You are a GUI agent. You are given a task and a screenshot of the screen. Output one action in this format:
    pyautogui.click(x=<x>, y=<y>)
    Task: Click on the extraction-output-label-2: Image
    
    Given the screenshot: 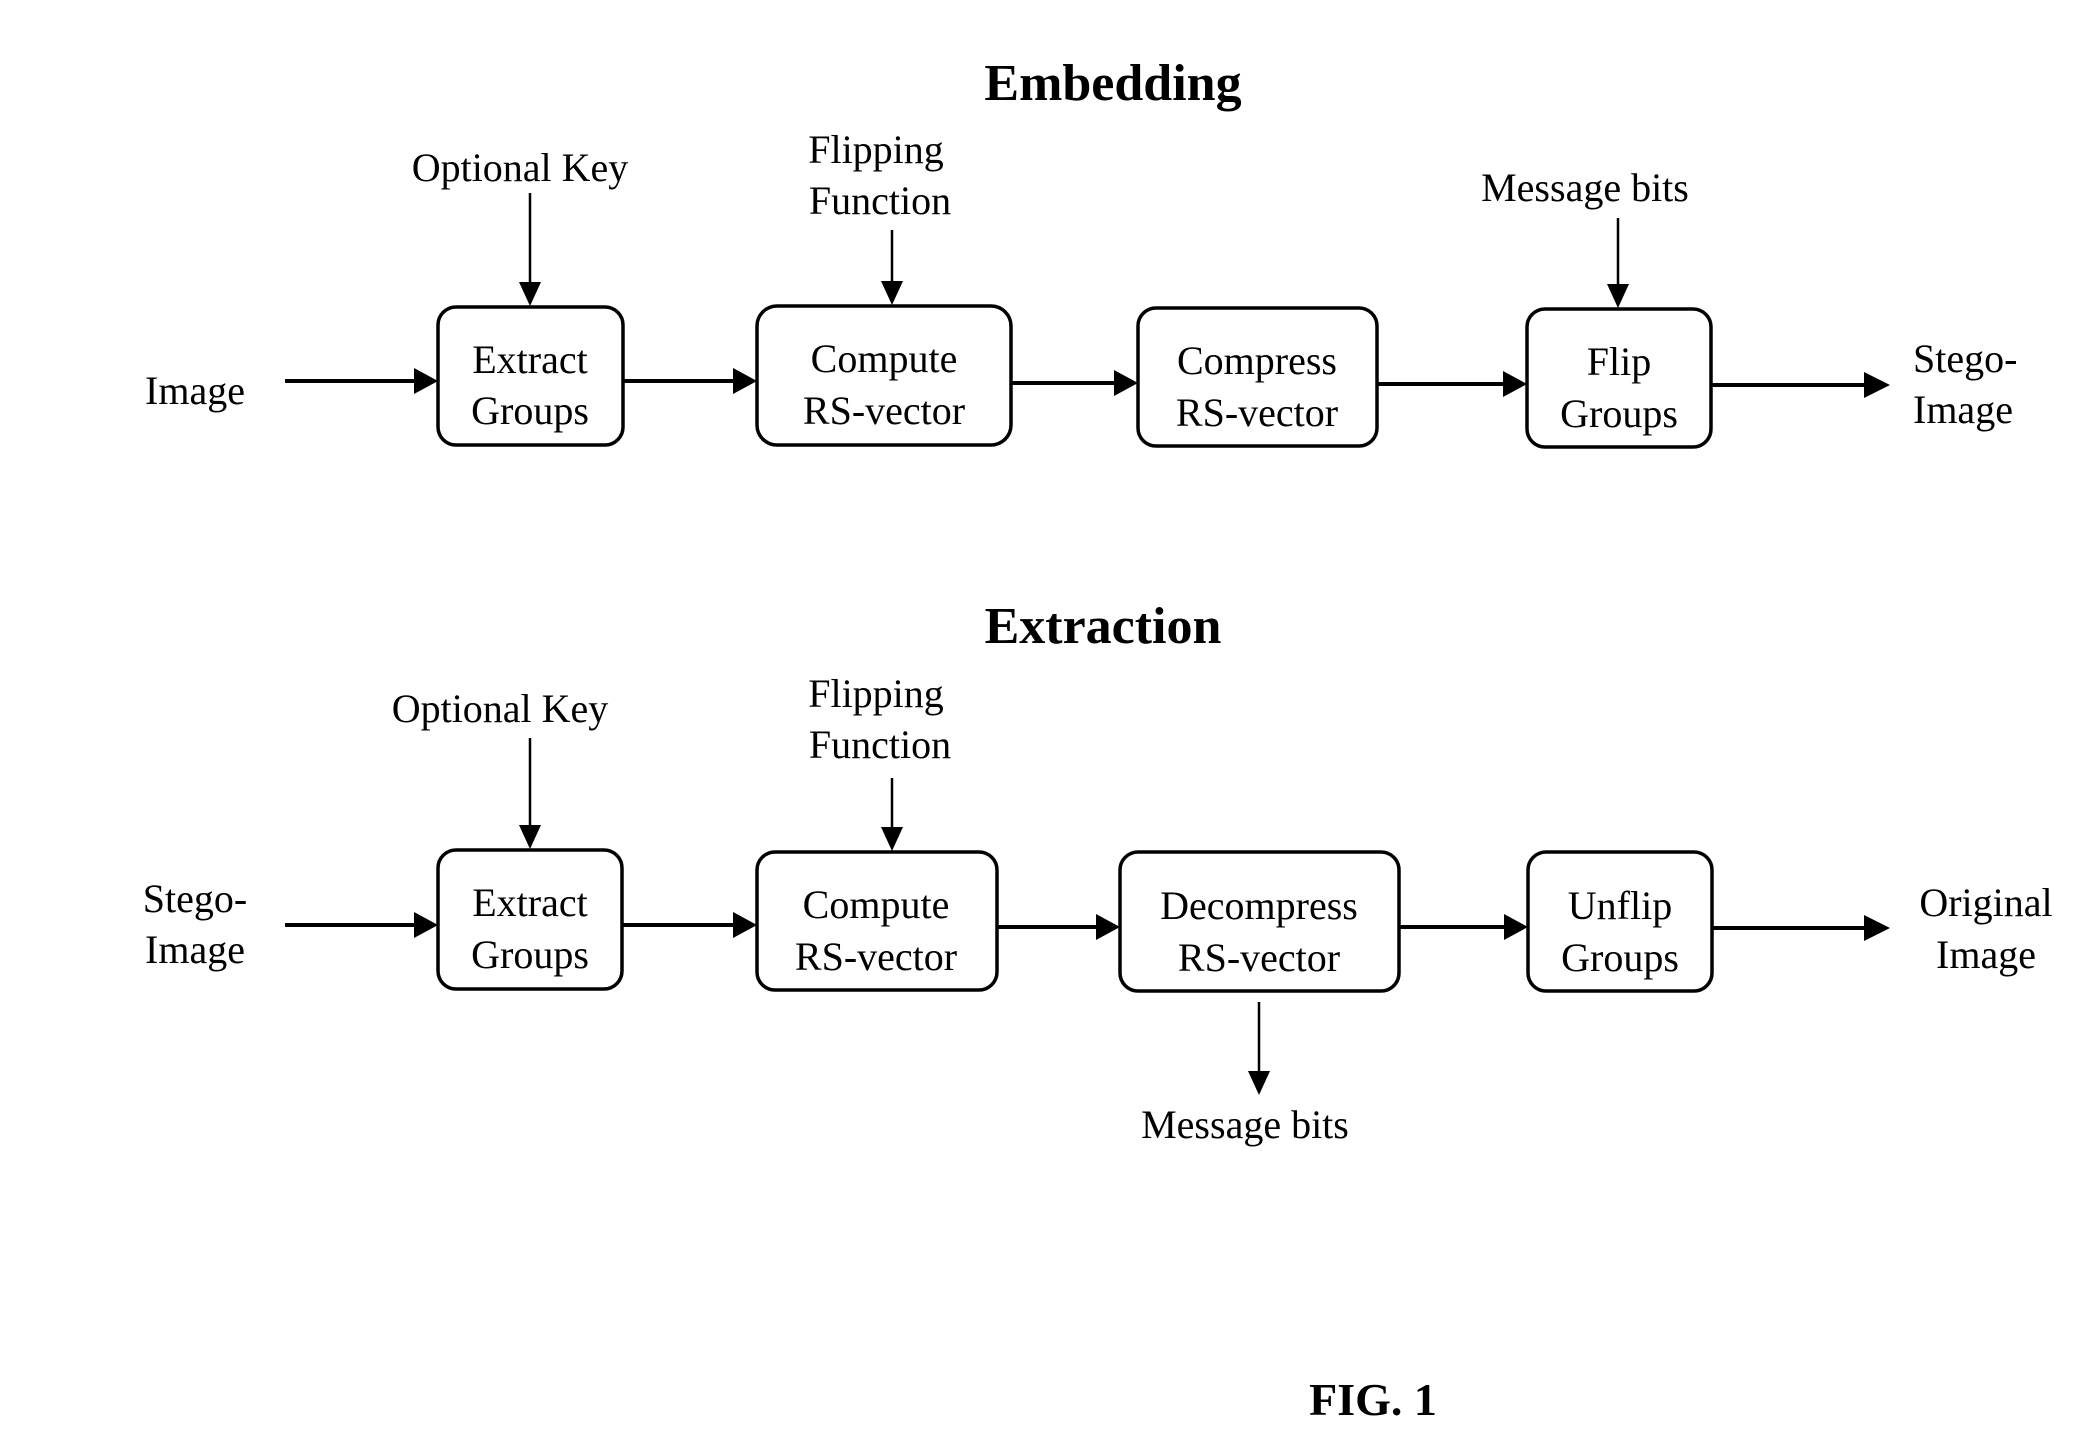 What is the action you would take?
    pyautogui.click(x=1986, y=954)
    